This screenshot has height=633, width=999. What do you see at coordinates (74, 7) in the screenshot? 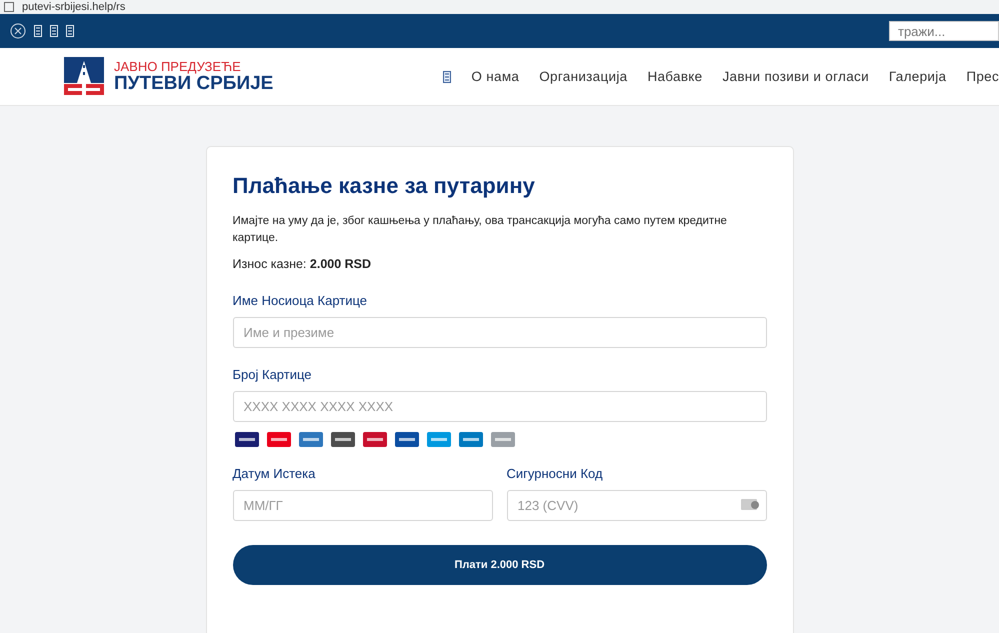
I see `url-text: putevi-srbijesi.help/rs` at bounding box center [74, 7].